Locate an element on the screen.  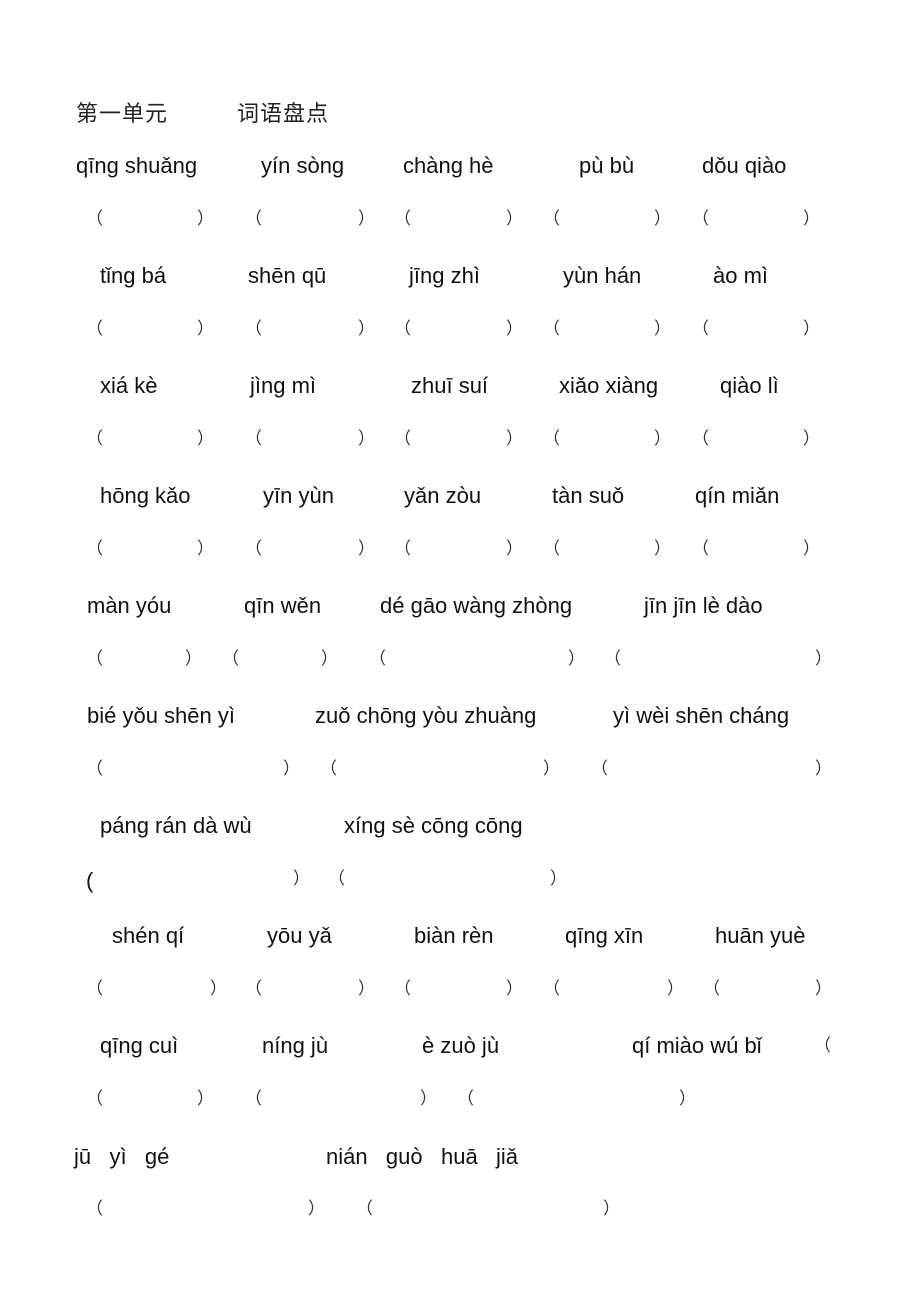
pinyin-word: jīn jīn lè dào is located at coordinates (703, 605).